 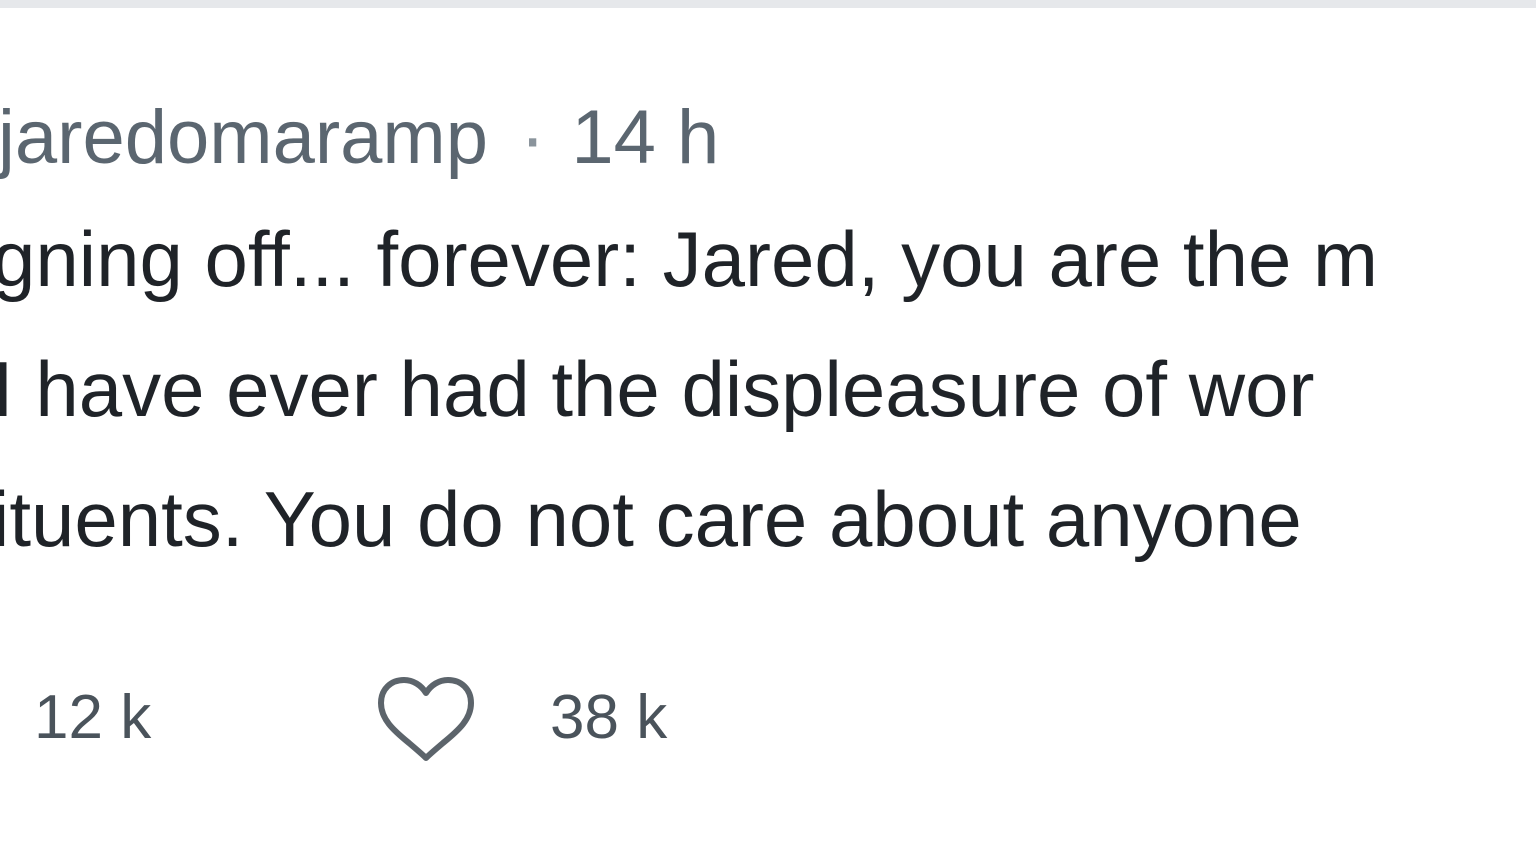 I want to click on retweet-count: 12 k, so click(x=93, y=717).